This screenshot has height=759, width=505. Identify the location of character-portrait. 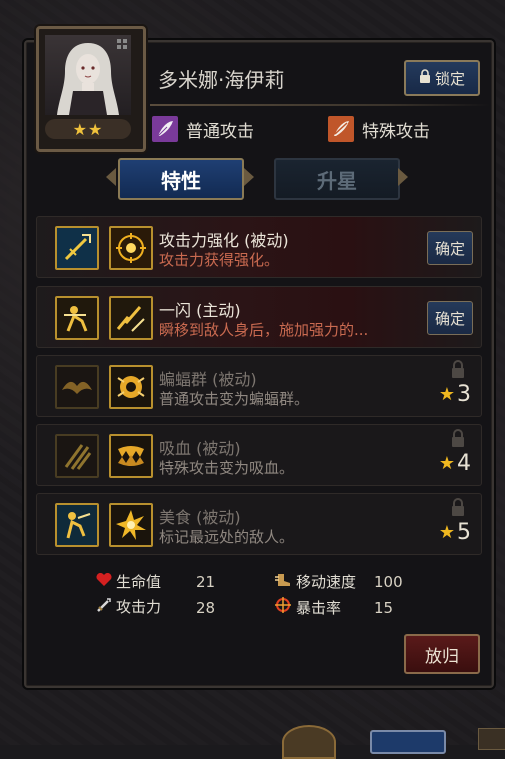
(88, 75).